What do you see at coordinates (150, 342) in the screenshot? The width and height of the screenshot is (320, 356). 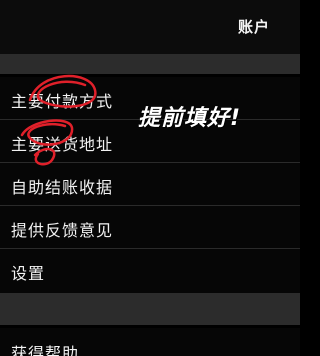 I see `menu-item-get-help: 获得帮助` at bounding box center [150, 342].